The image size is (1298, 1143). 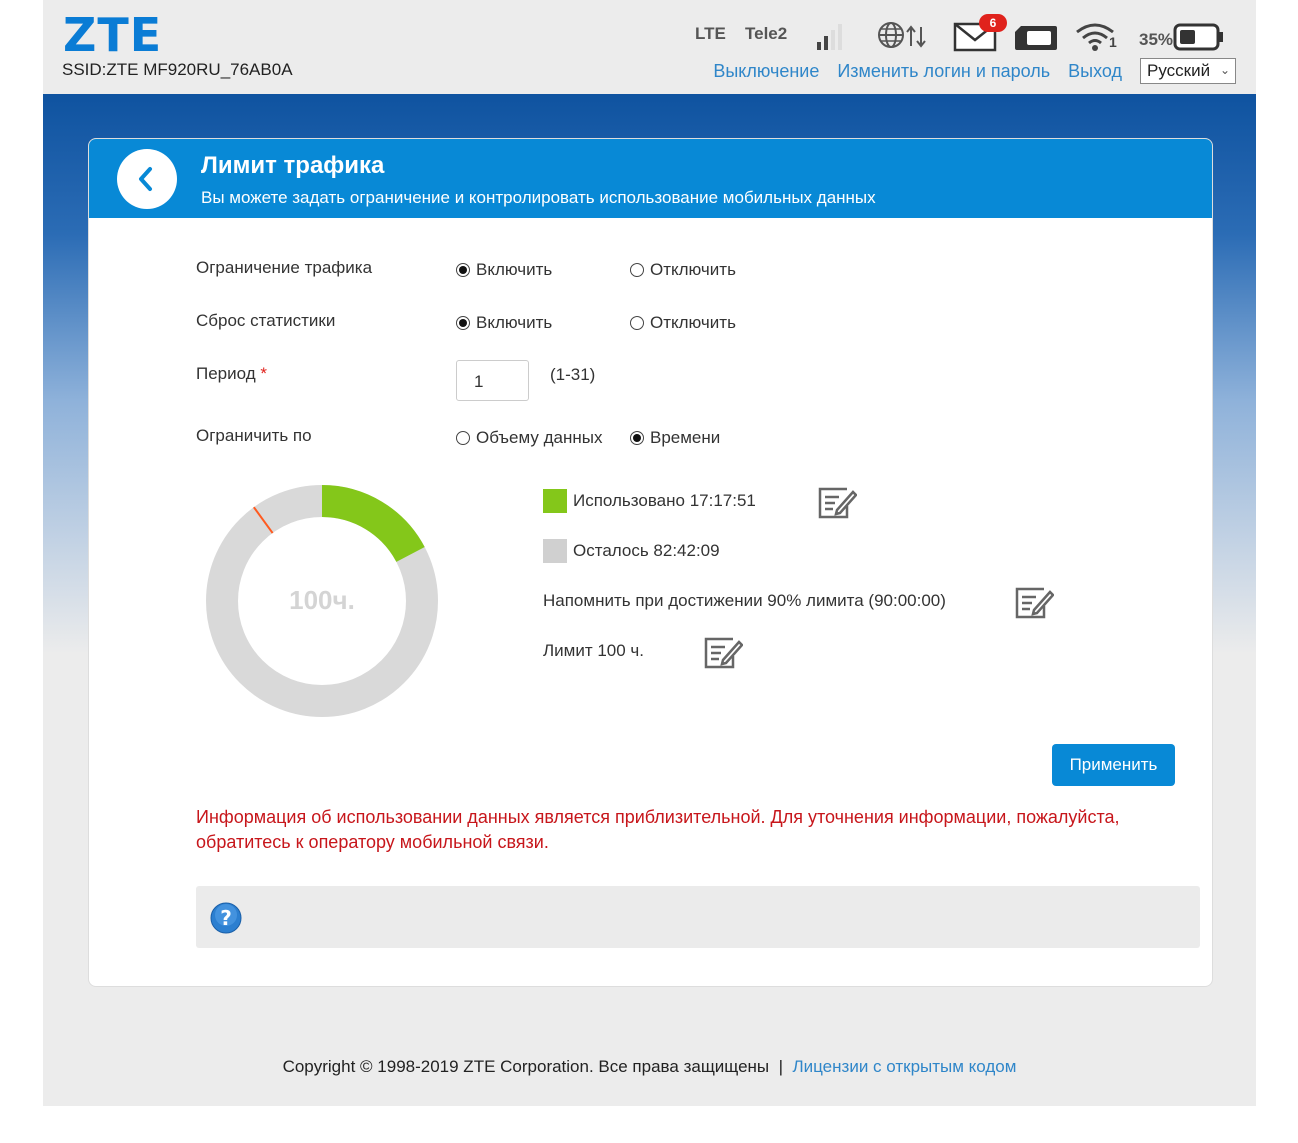 I want to click on traffic-limit-on-label: Включить, so click(x=514, y=269).